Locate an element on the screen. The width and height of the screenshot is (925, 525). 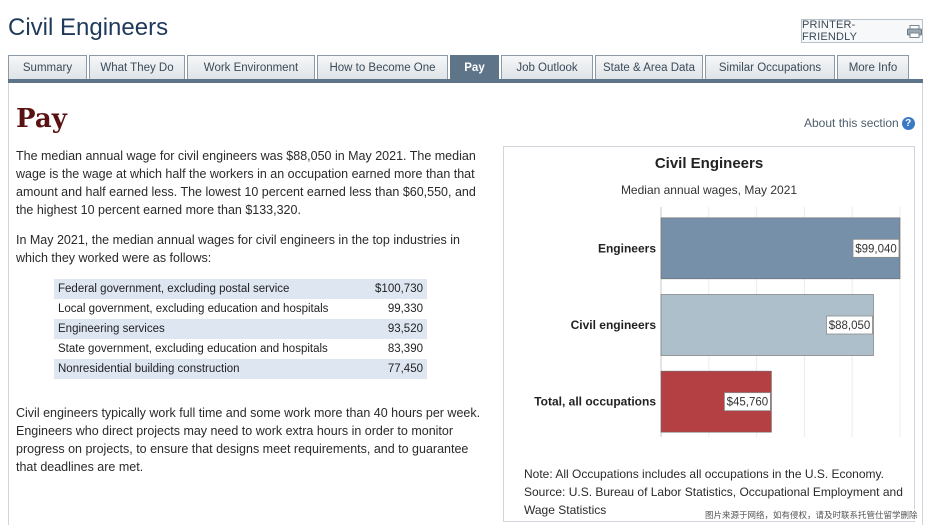
tab-summary: Summary is located at coordinates (47, 67).